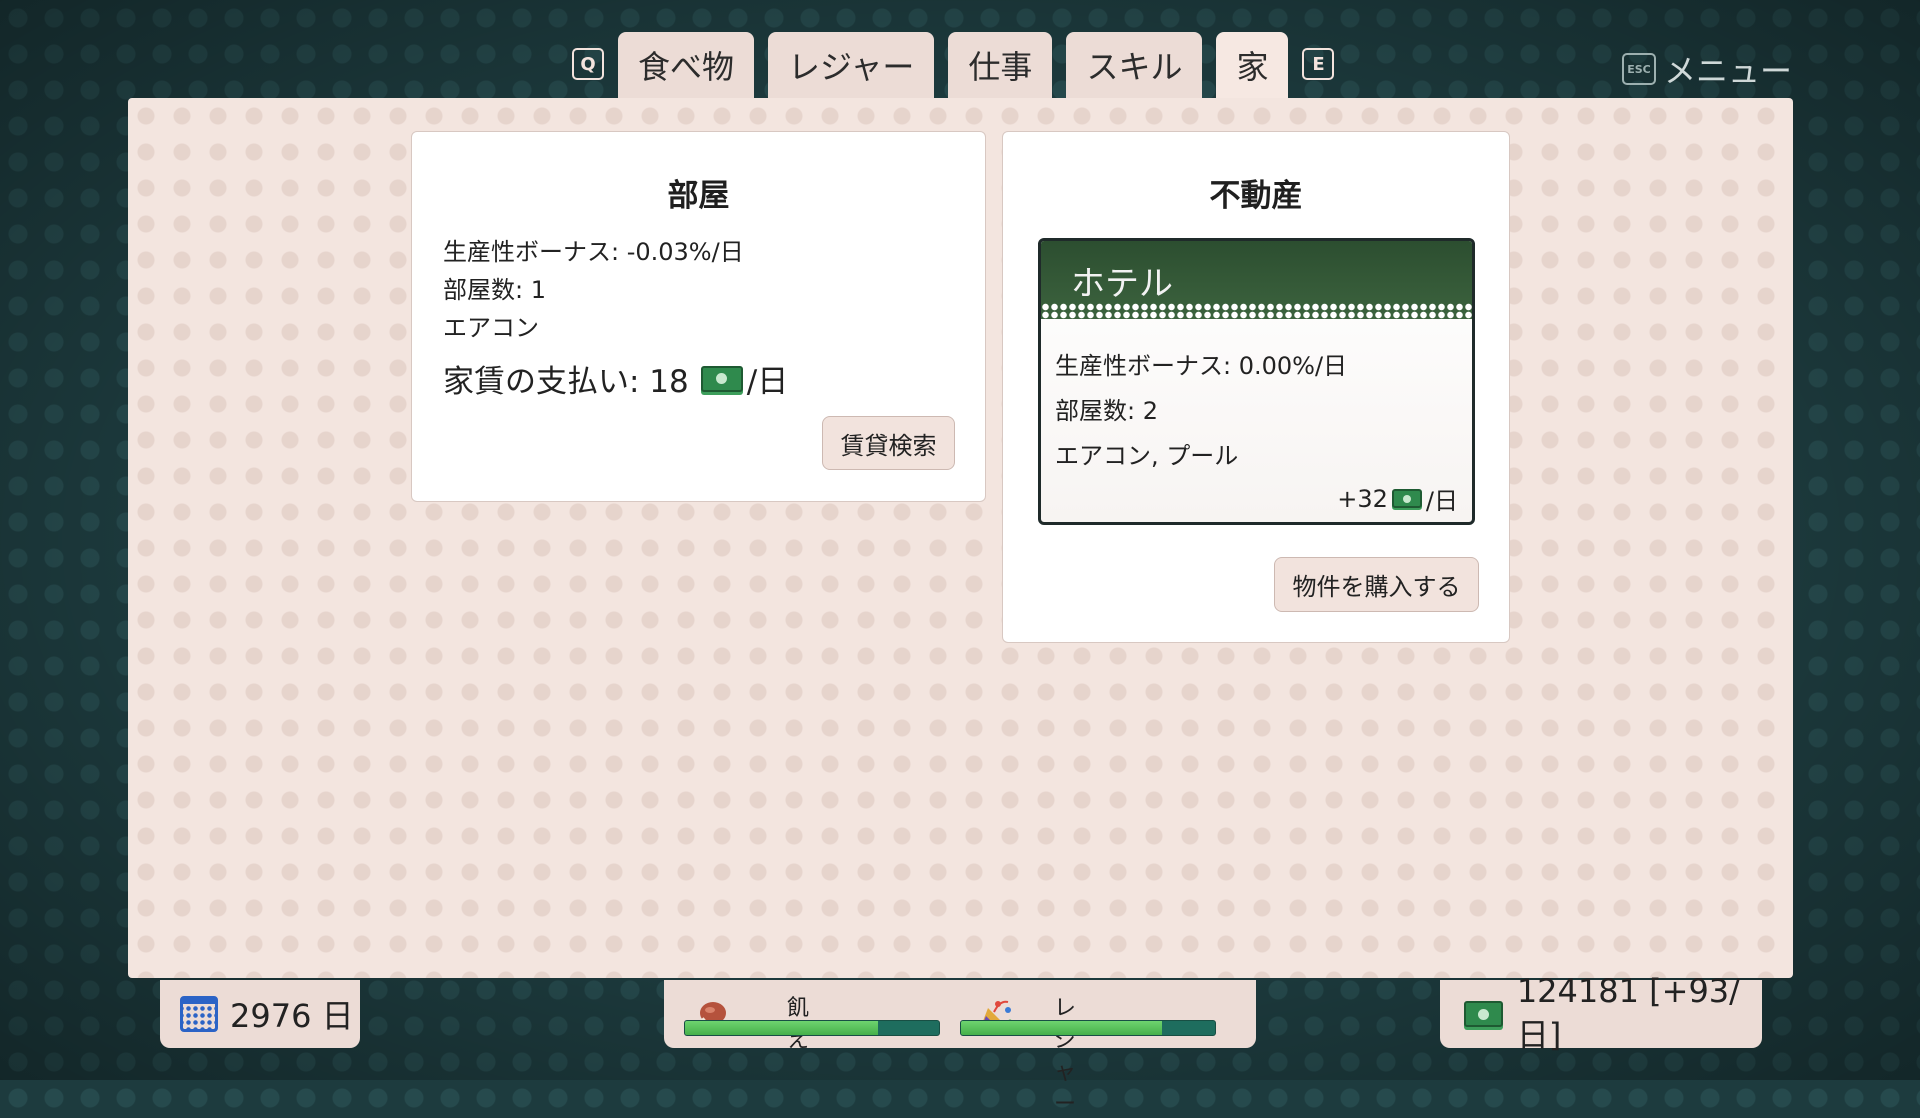 The image size is (1920, 1118). What do you see at coordinates (851, 65) in the screenshot?
I see `tab-leisure: レジャー` at bounding box center [851, 65].